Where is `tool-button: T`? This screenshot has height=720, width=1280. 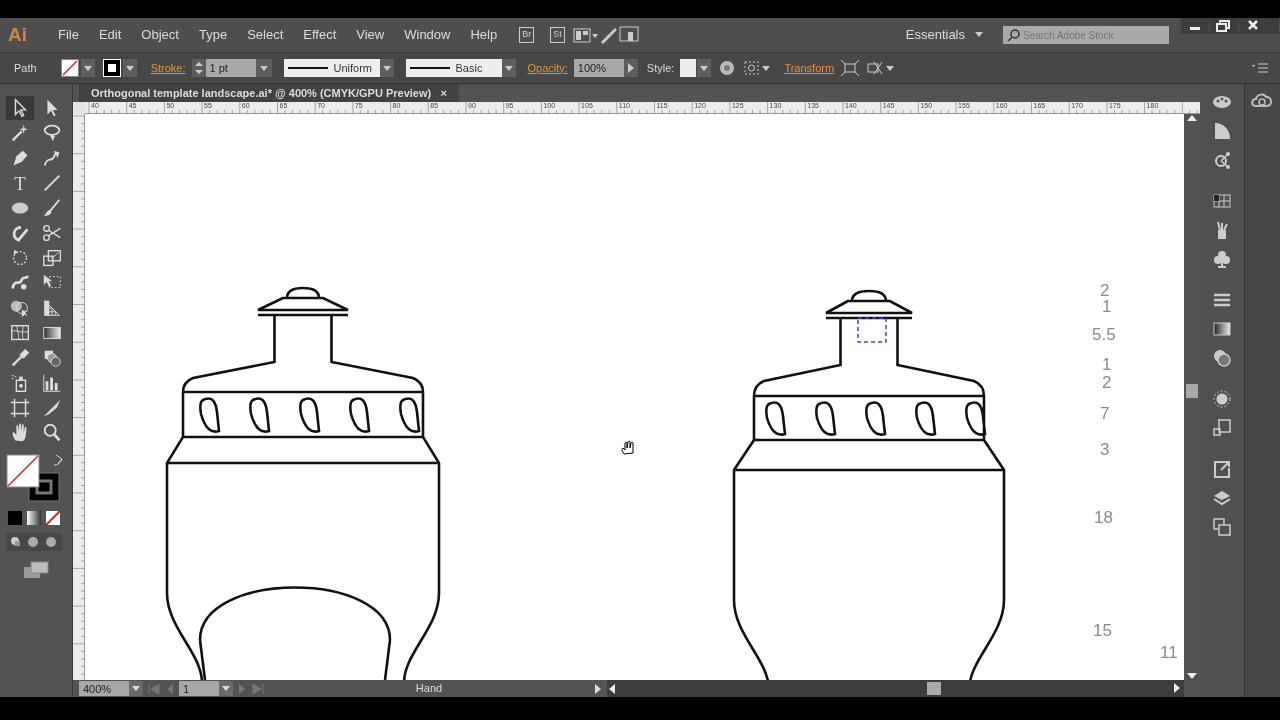
tool-button: T is located at coordinates (20, 183).